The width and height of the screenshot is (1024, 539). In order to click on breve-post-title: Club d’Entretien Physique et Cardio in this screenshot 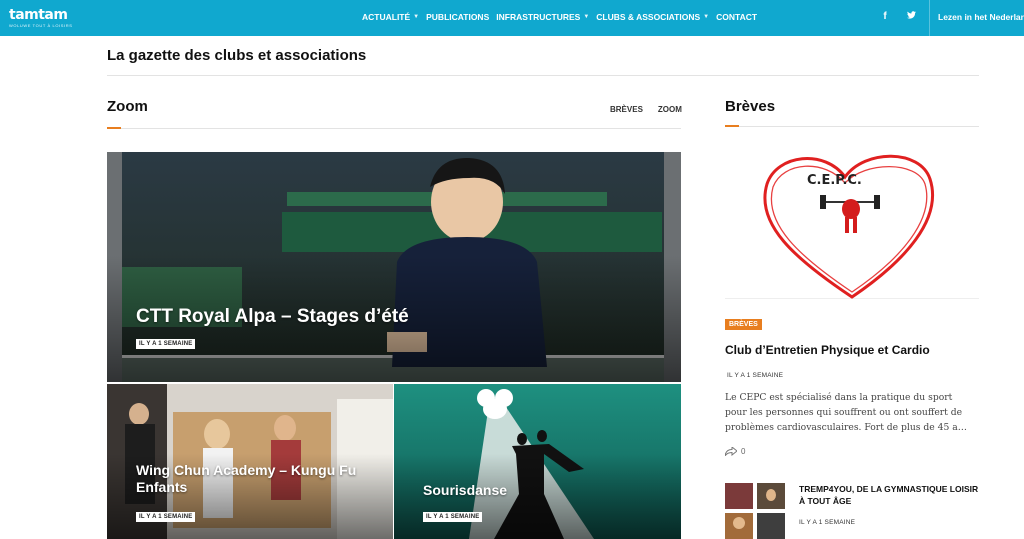, I will do `click(827, 350)`.